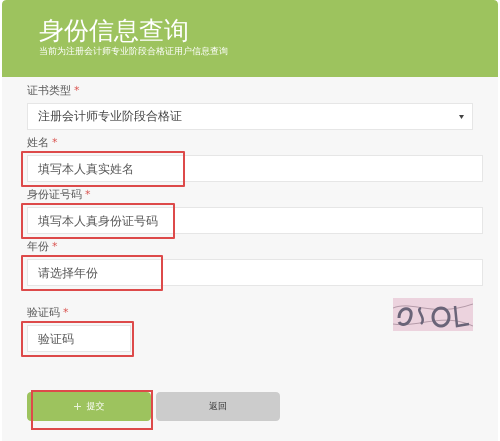  What do you see at coordinates (255, 168) in the screenshot?
I see `input-field: 填写本人真实姓名` at bounding box center [255, 168].